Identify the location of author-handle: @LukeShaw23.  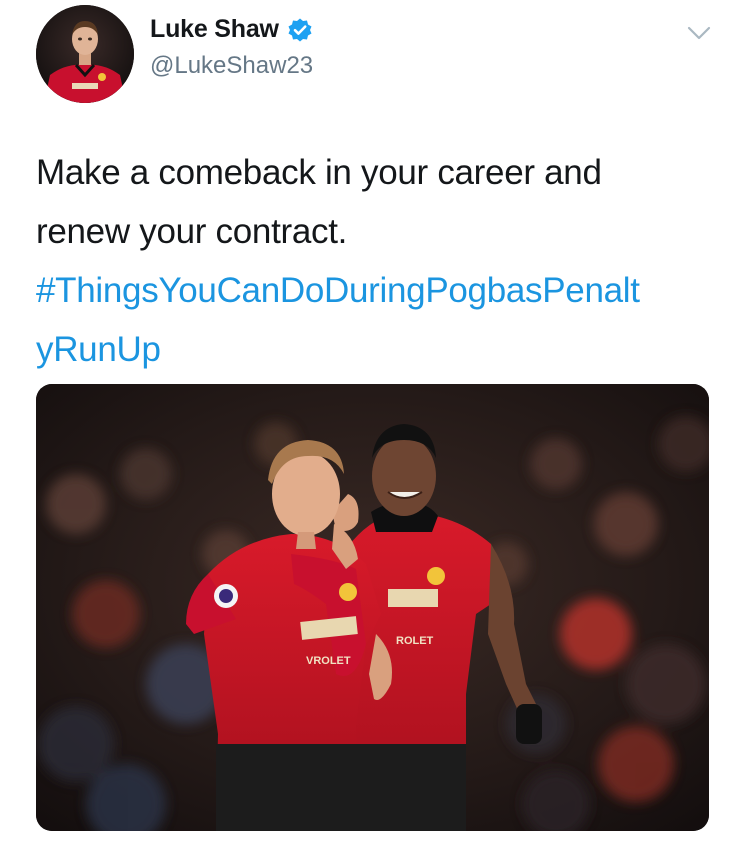
(231, 66).